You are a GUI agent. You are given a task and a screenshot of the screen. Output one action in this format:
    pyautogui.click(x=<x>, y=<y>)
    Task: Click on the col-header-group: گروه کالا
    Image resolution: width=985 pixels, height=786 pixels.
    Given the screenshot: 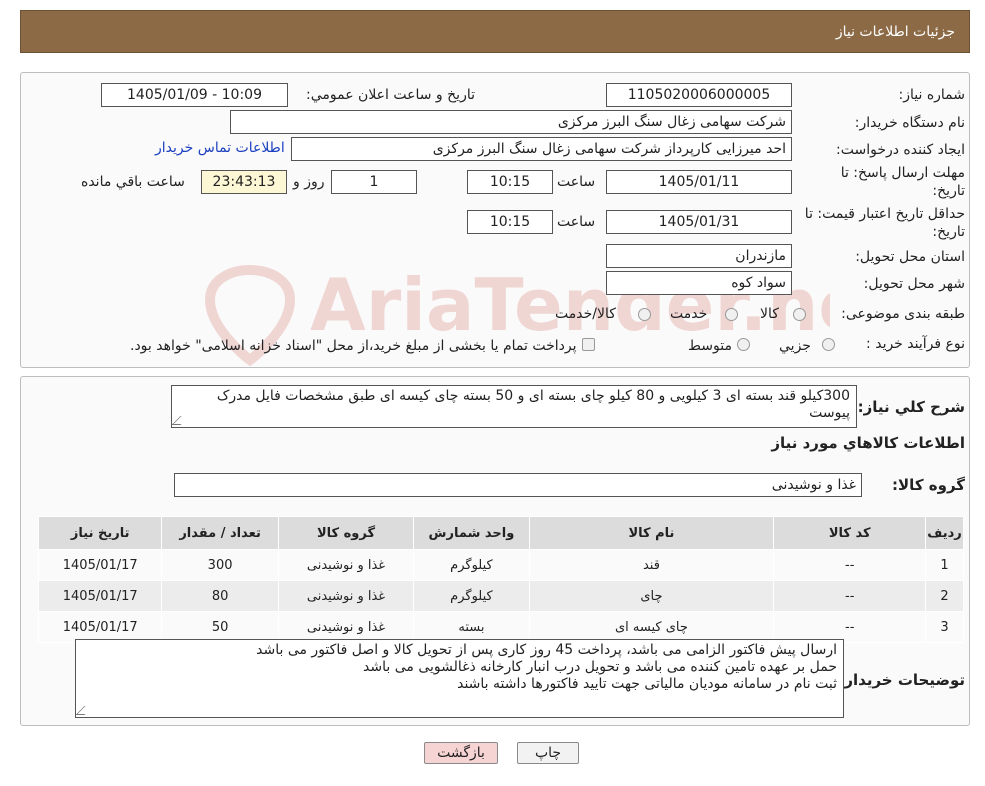 What is the action you would take?
    pyautogui.click(x=346, y=533)
    